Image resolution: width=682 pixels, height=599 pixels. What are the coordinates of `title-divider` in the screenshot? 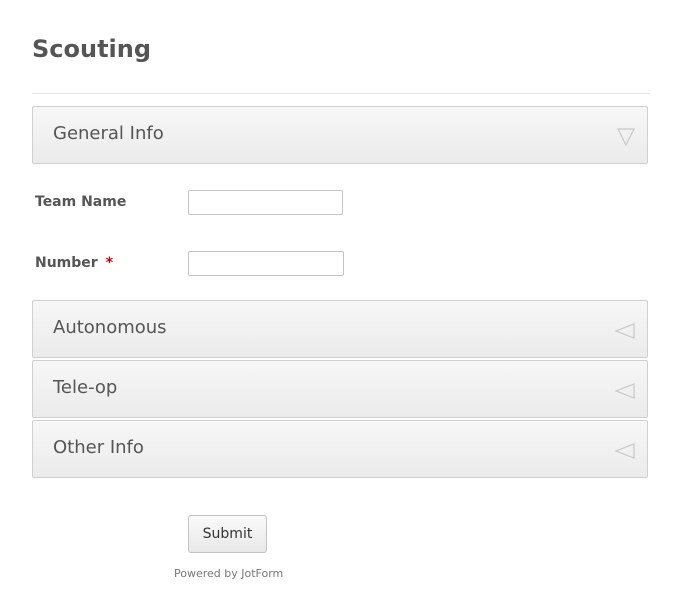 It's located at (341, 93).